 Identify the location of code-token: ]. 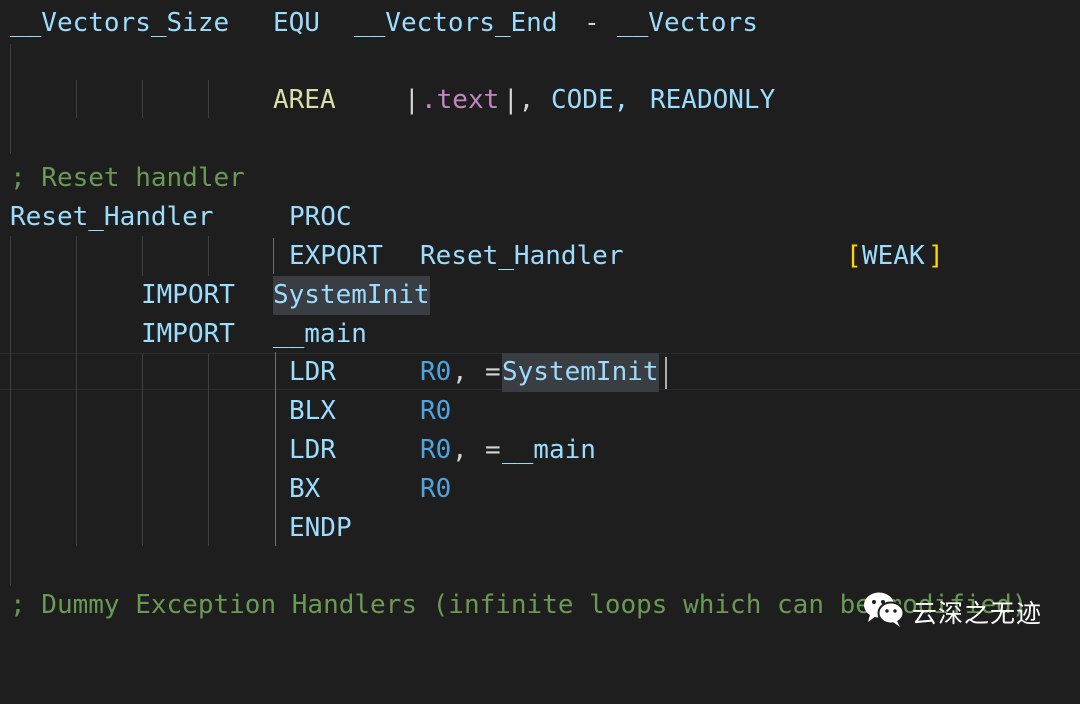
(936, 256).